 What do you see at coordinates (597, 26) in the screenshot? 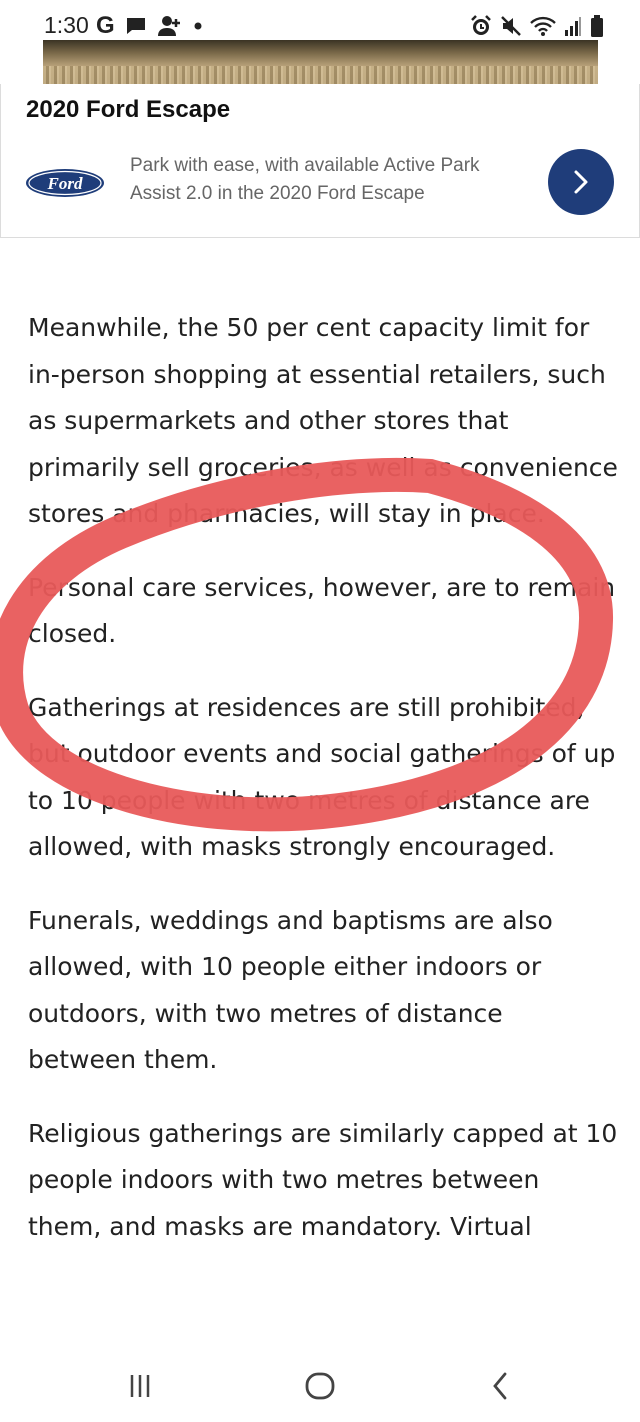
I see `battery-icon` at bounding box center [597, 26].